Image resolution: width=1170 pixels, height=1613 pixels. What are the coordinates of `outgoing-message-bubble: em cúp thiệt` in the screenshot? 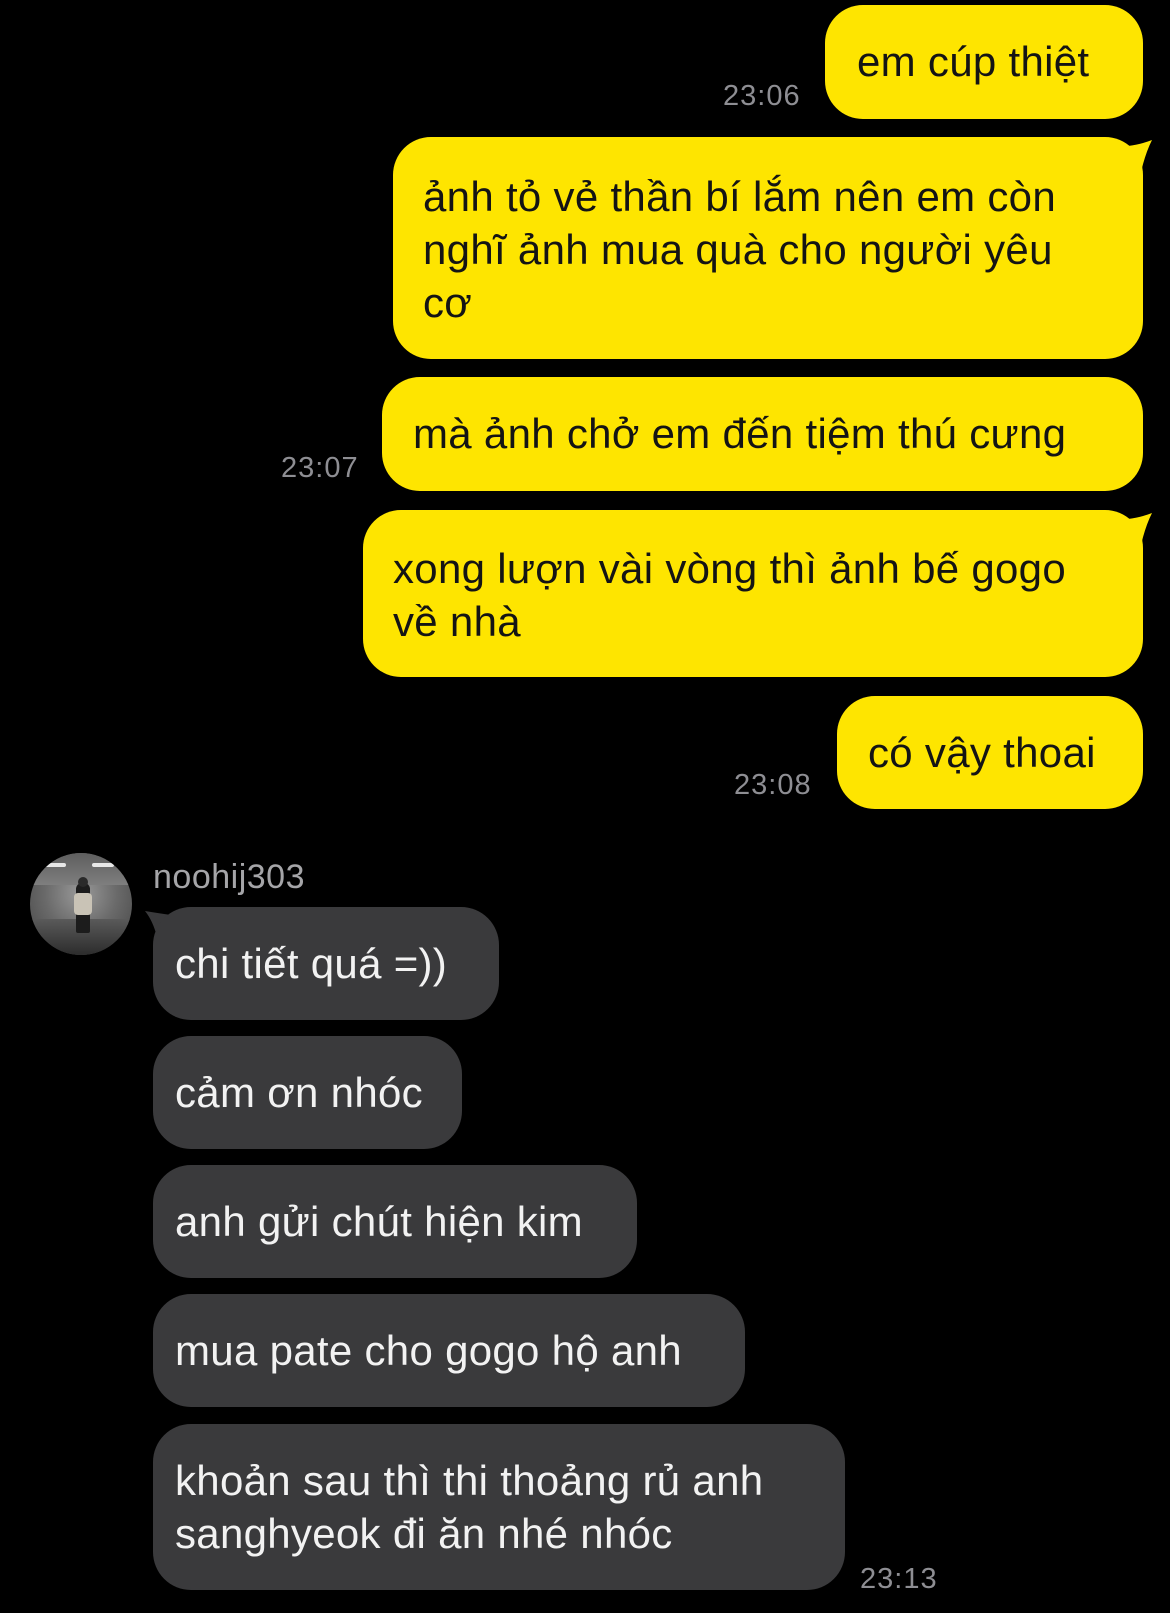 It's located at (984, 62).